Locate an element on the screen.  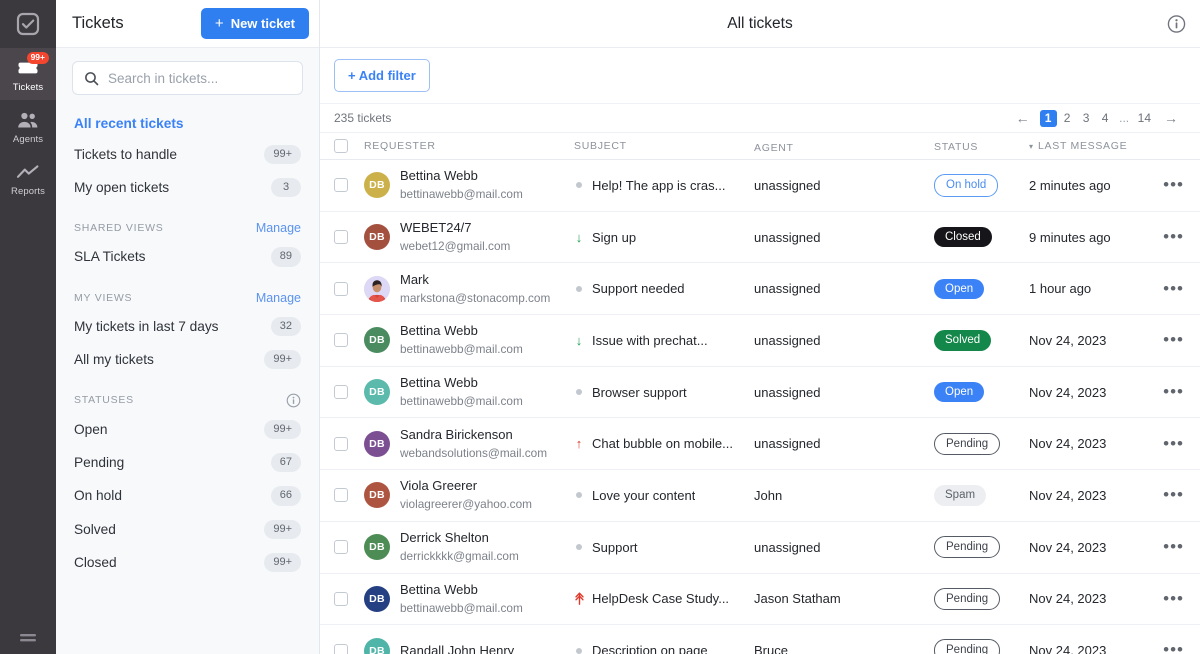
subject-cell: Support is located at coordinates (664, 547).